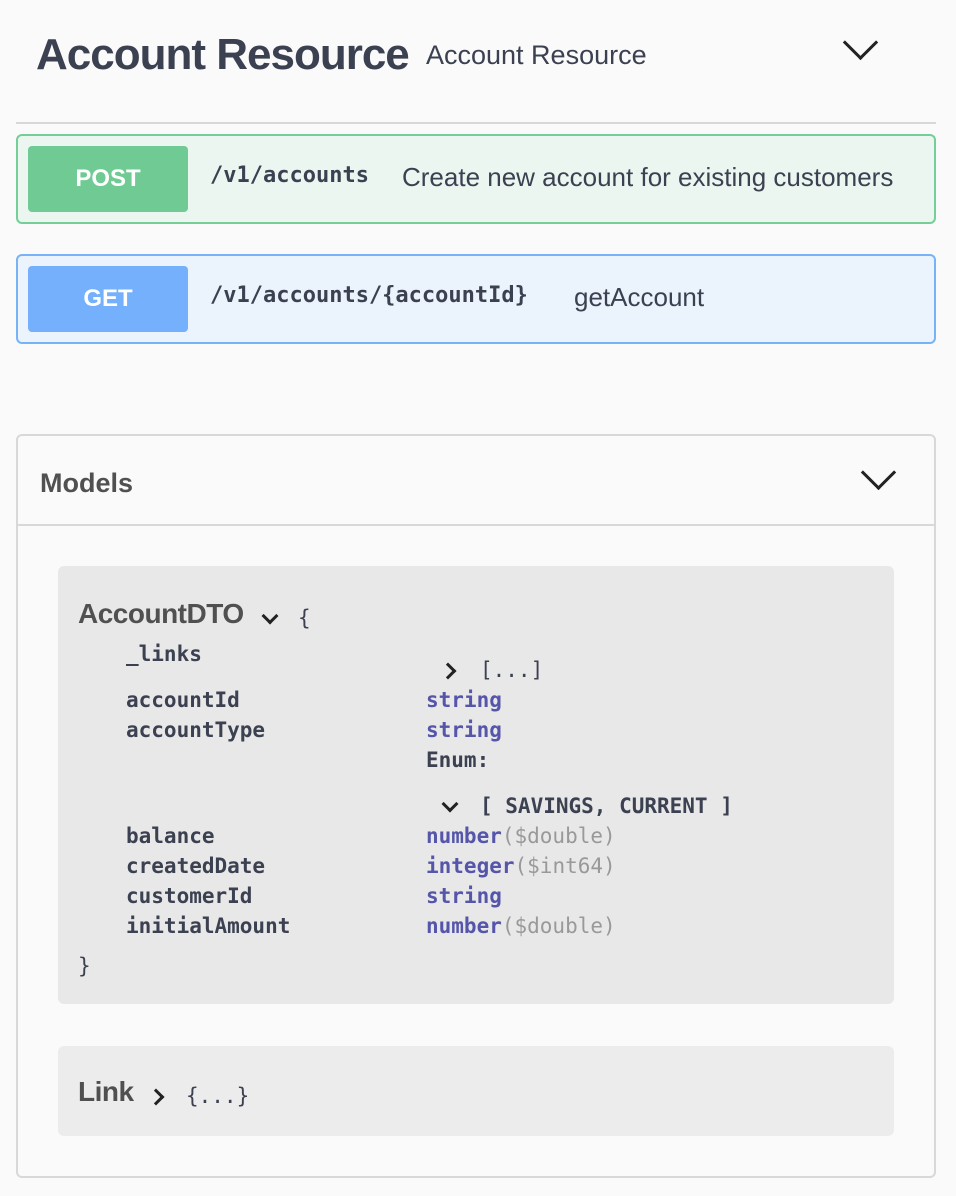  Describe the element at coordinates (164, 654) in the screenshot. I see `property-name: _links` at that location.